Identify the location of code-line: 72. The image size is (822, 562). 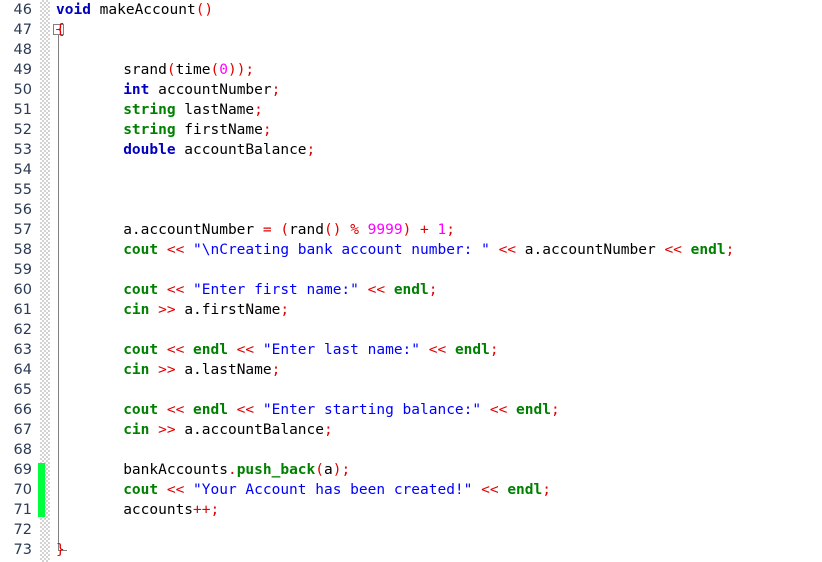
(411, 530).